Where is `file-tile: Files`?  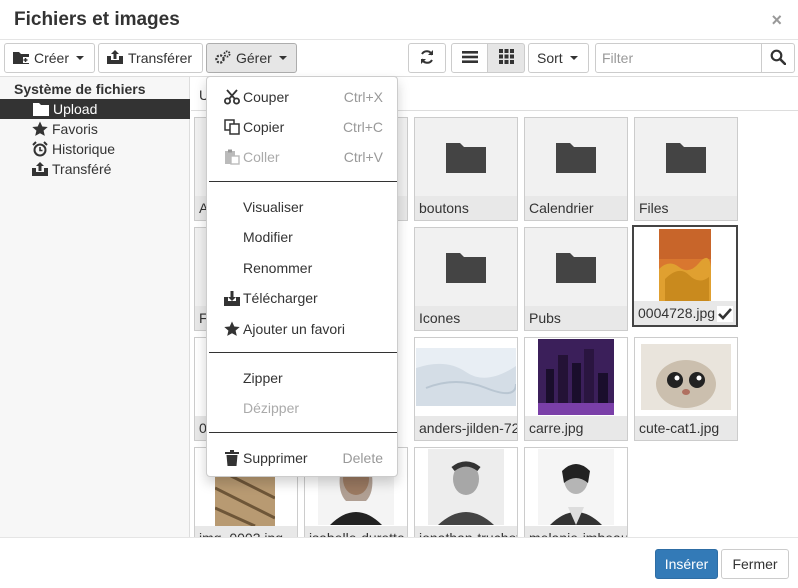
file-tile: Files is located at coordinates (686, 169).